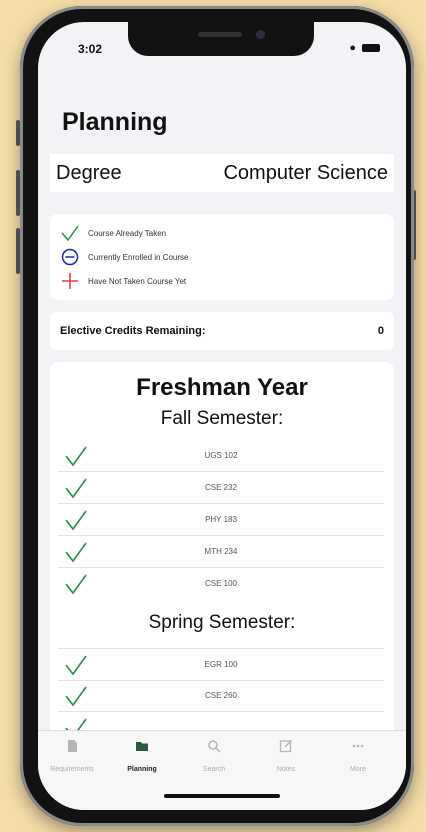 The image size is (426, 832). I want to click on battery-icon, so click(371, 48).